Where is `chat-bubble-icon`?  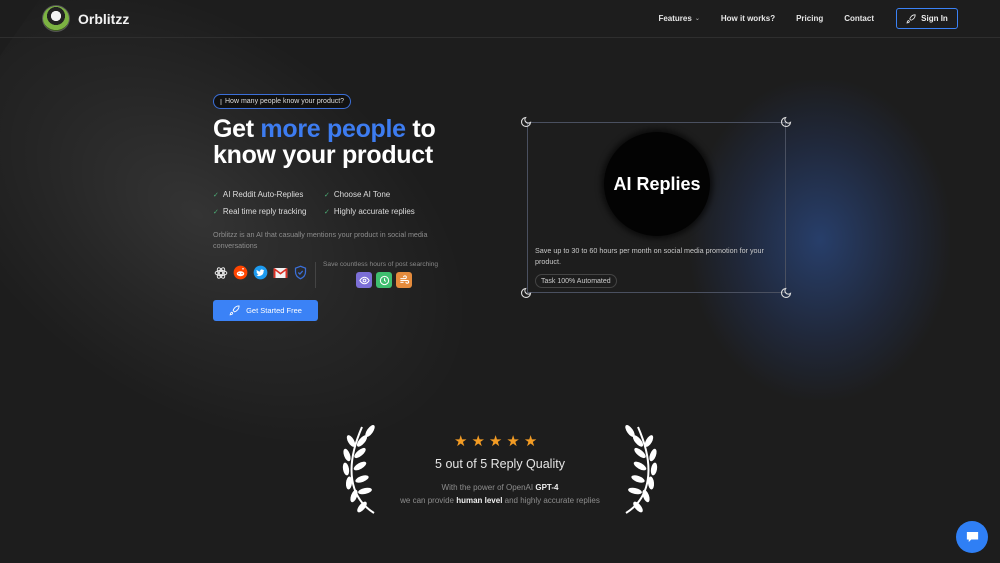
chat-bubble-icon is located at coordinates (972, 537).